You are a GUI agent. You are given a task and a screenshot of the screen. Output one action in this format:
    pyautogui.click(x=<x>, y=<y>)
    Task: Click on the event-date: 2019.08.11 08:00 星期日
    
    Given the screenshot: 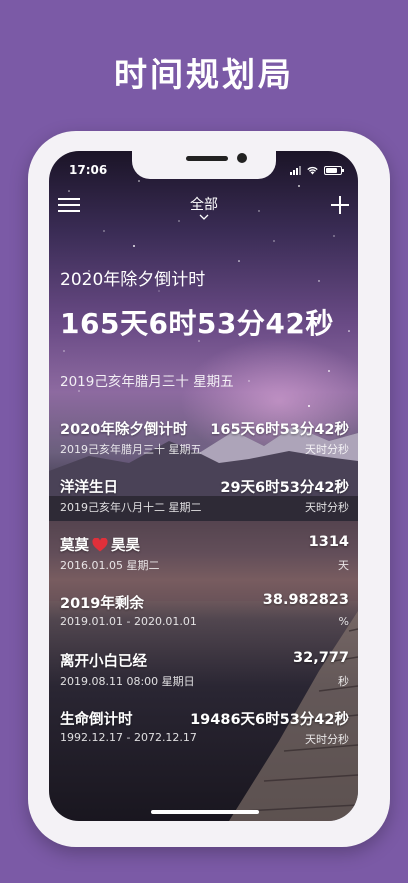 What is the action you would take?
    pyautogui.click(x=127, y=681)
    